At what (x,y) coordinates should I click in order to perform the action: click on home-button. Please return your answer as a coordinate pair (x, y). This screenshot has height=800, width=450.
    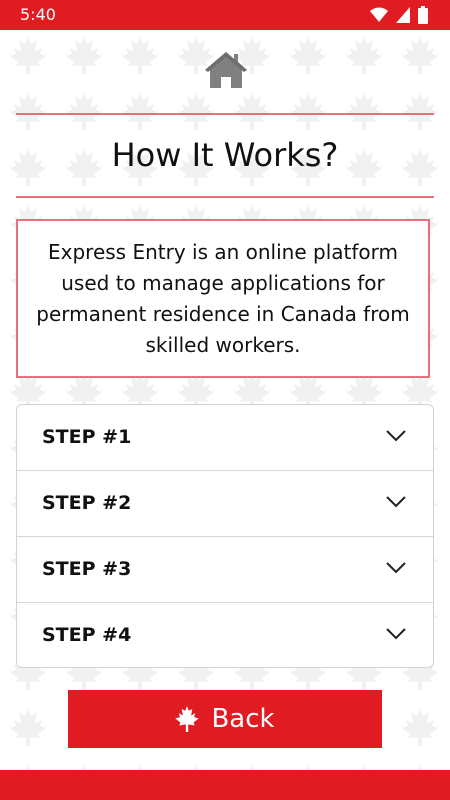
    Looking at the image, I should click on (226, 70).